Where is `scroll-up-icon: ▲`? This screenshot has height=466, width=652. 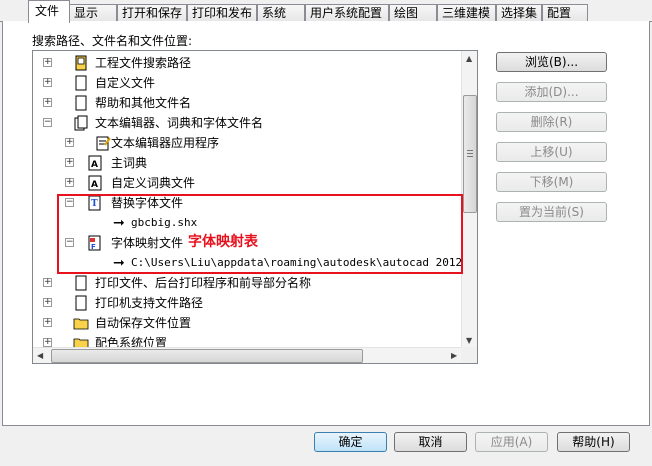
scroll-up-icon: ▲ is located at coordinates (469, 58).